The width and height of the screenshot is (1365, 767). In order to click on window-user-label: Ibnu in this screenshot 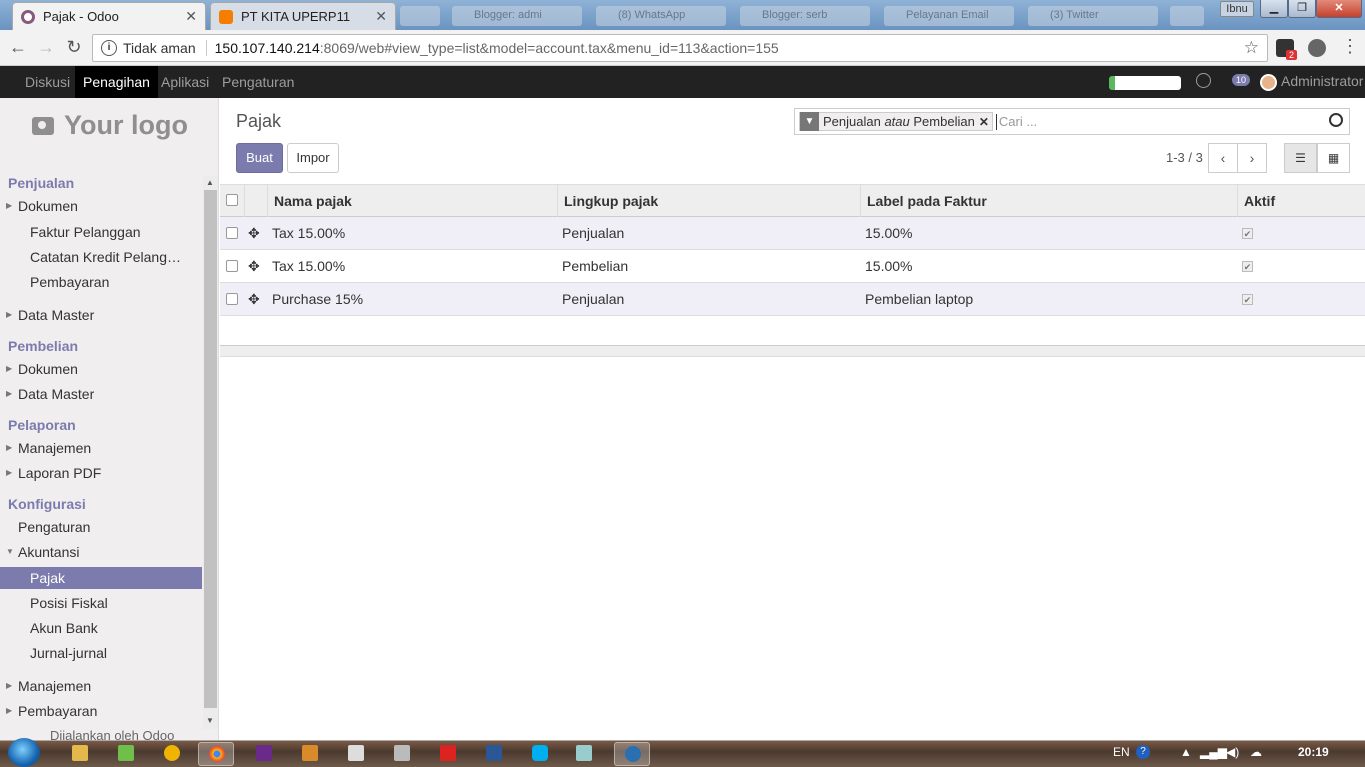, I will do `click(1237, 9)`.